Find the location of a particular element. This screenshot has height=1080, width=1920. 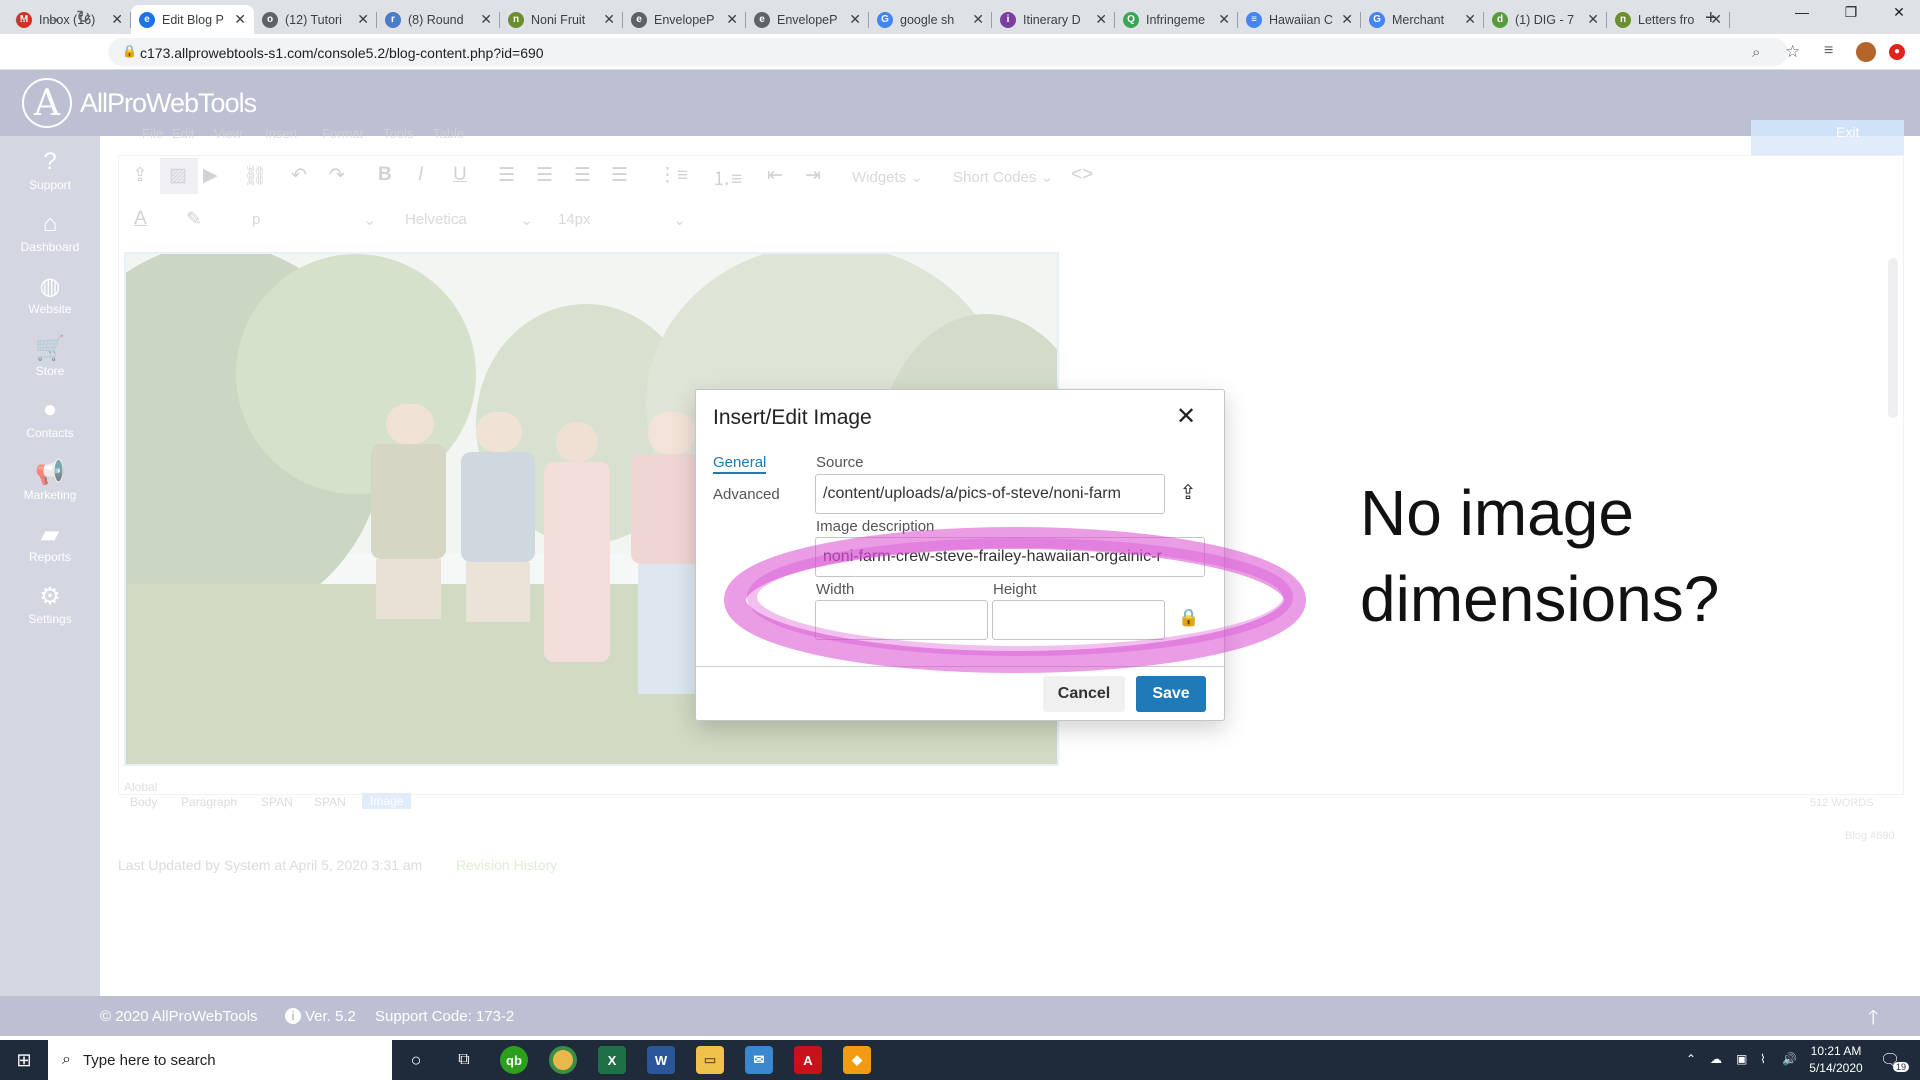

extension-icon: ● is located at coordinates (1897, 52).